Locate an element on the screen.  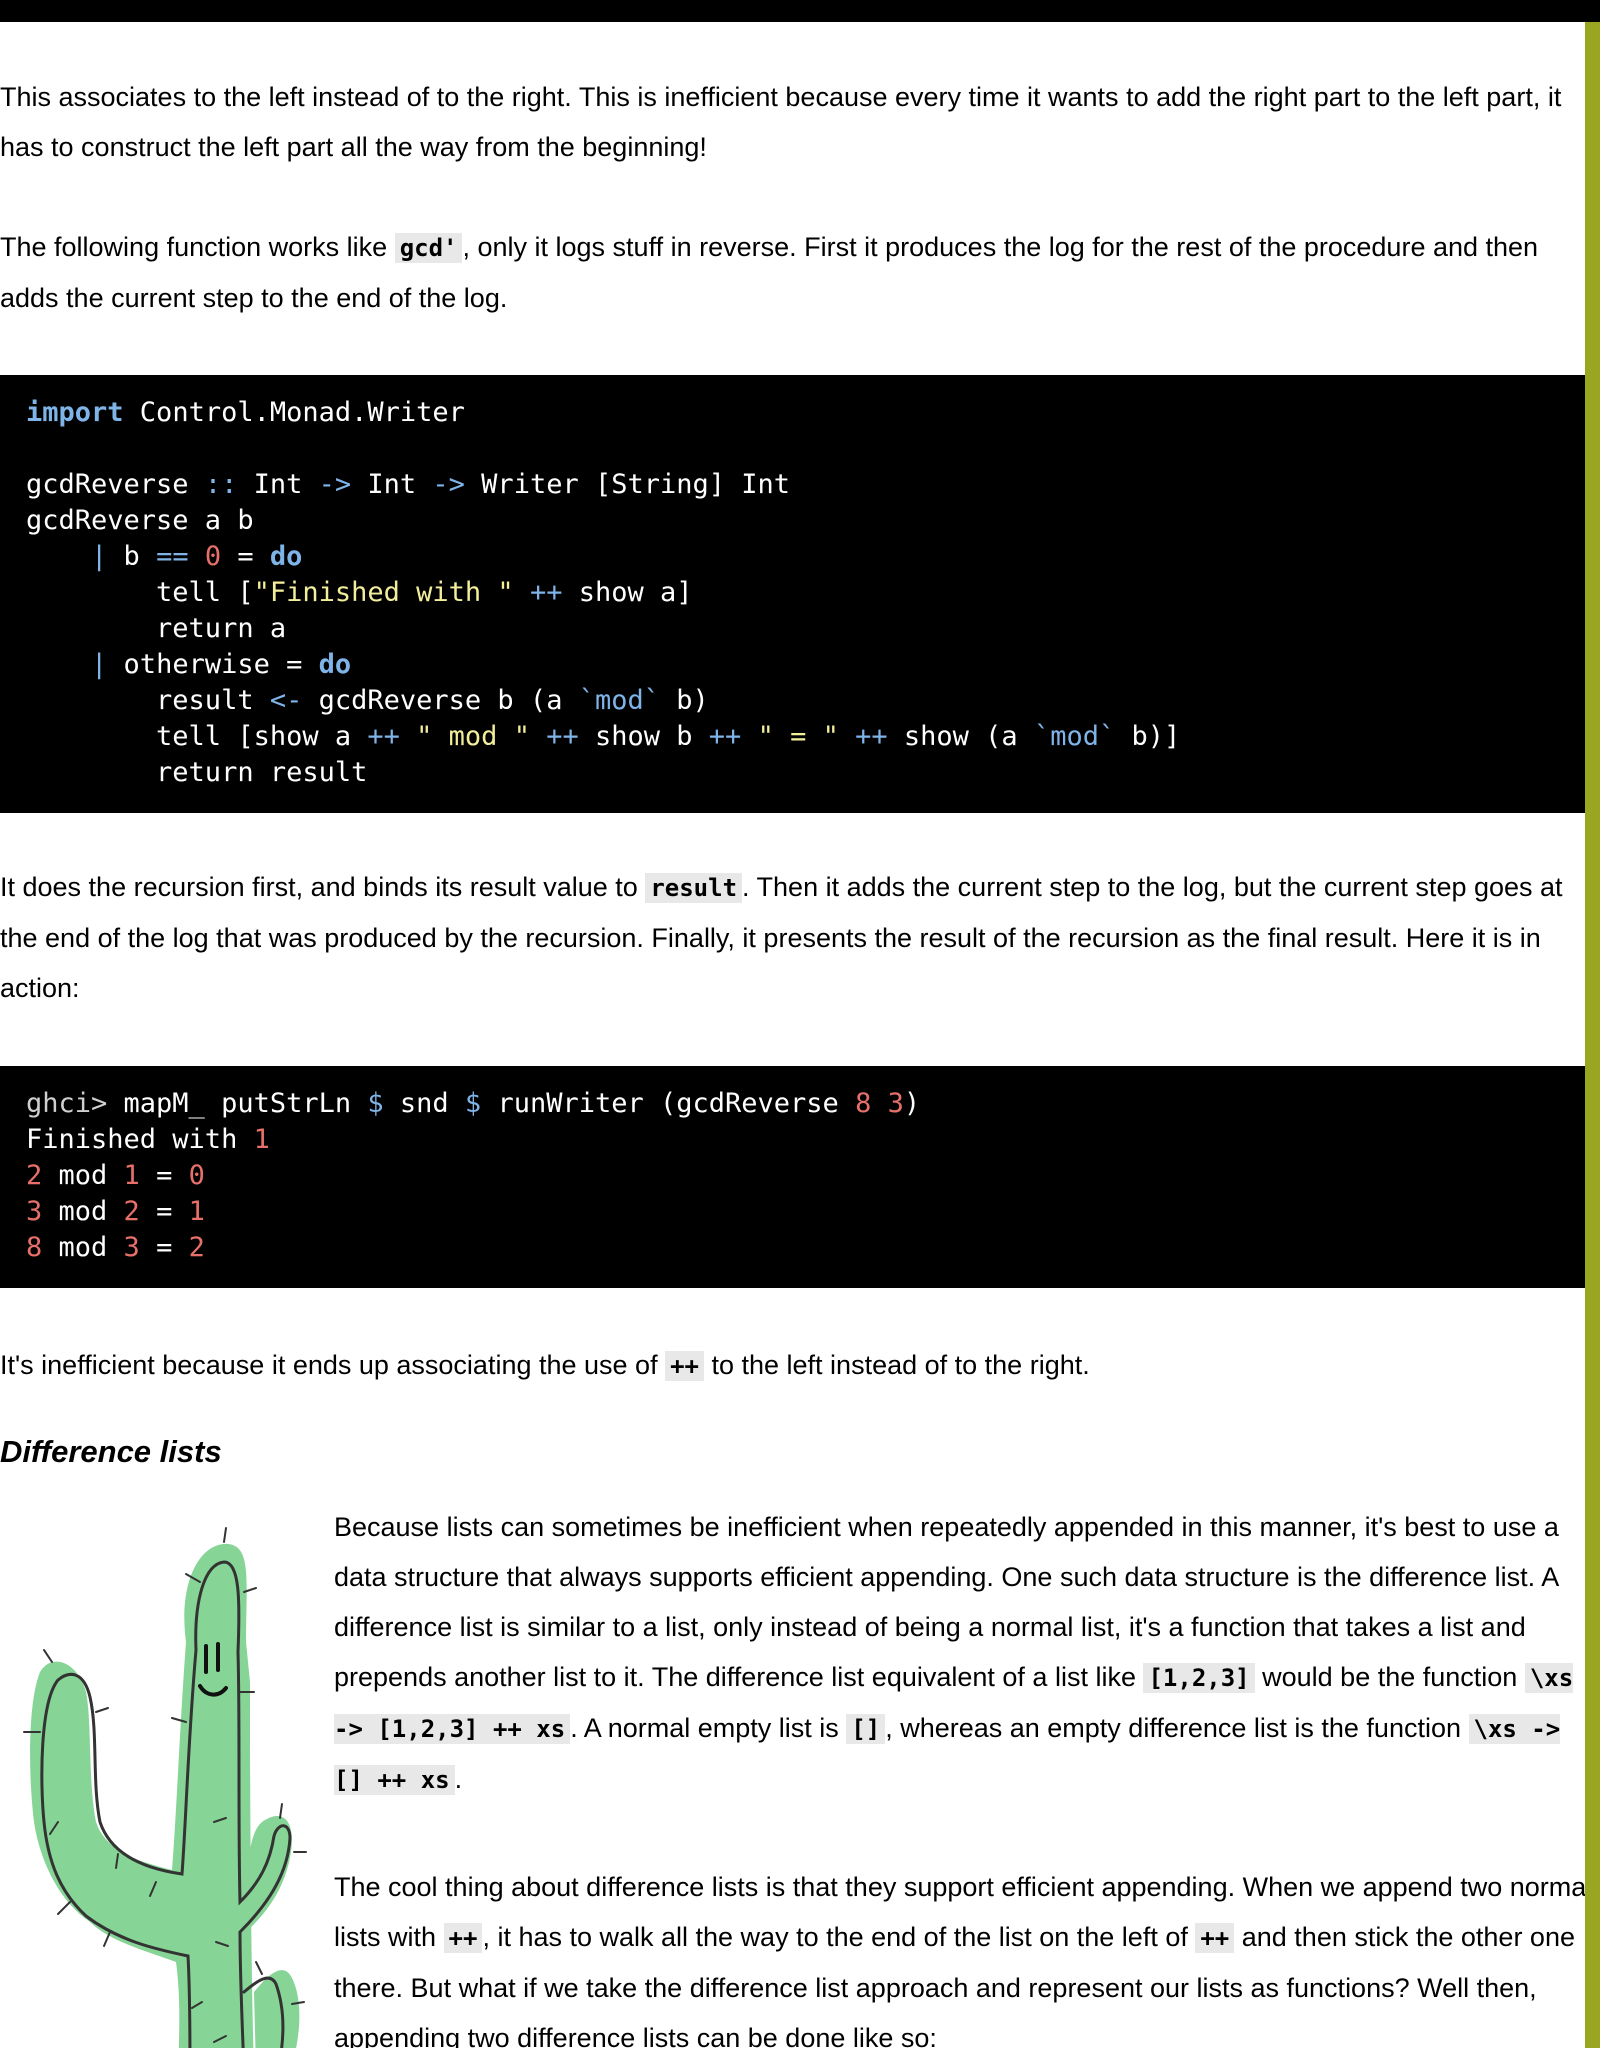
code-token: " = " is located at coordinates (798, 736).